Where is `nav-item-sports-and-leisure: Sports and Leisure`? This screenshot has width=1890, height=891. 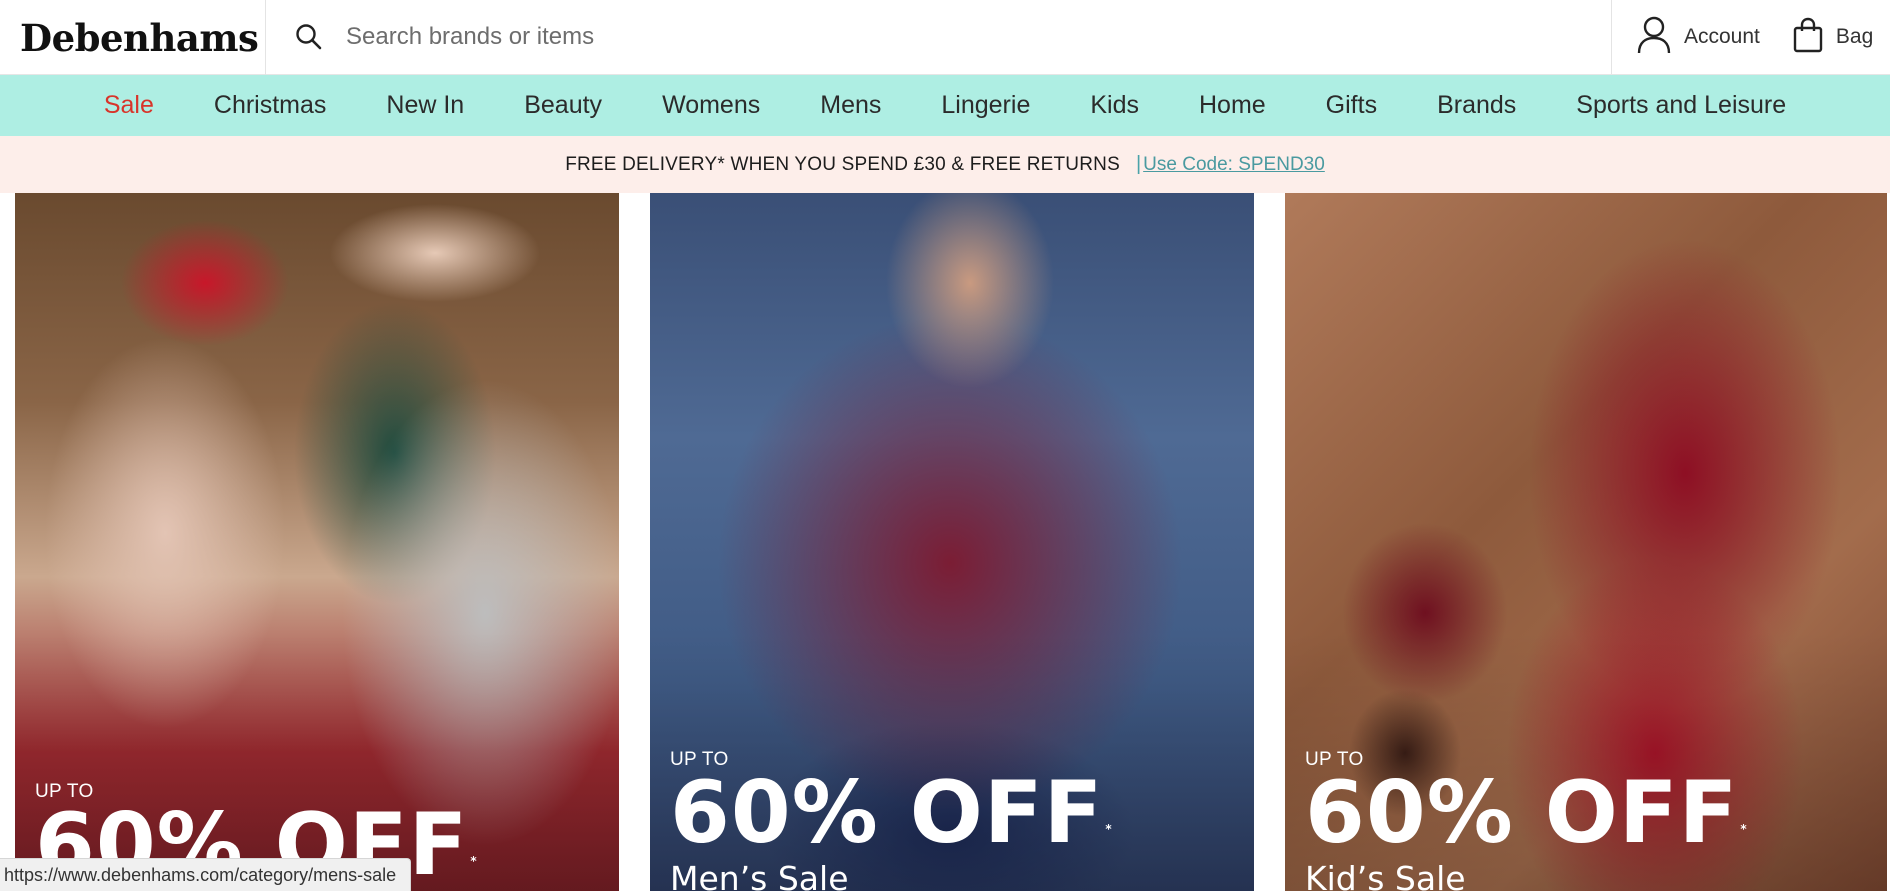 nav-item-sports-and-leisure: Sports and Leisure is located at coordinates (1681, 105).